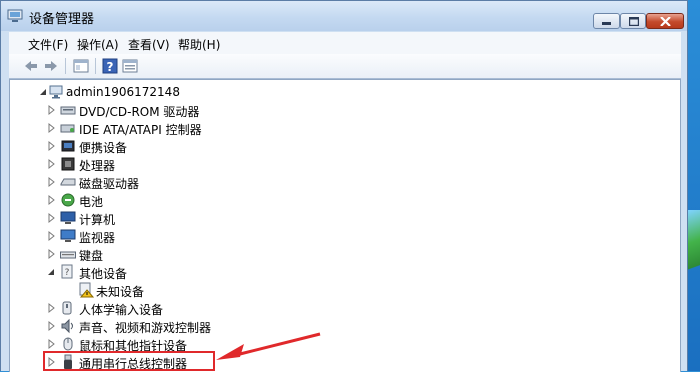  I want to click on menu-action: 操作(A), so click(98, 44).